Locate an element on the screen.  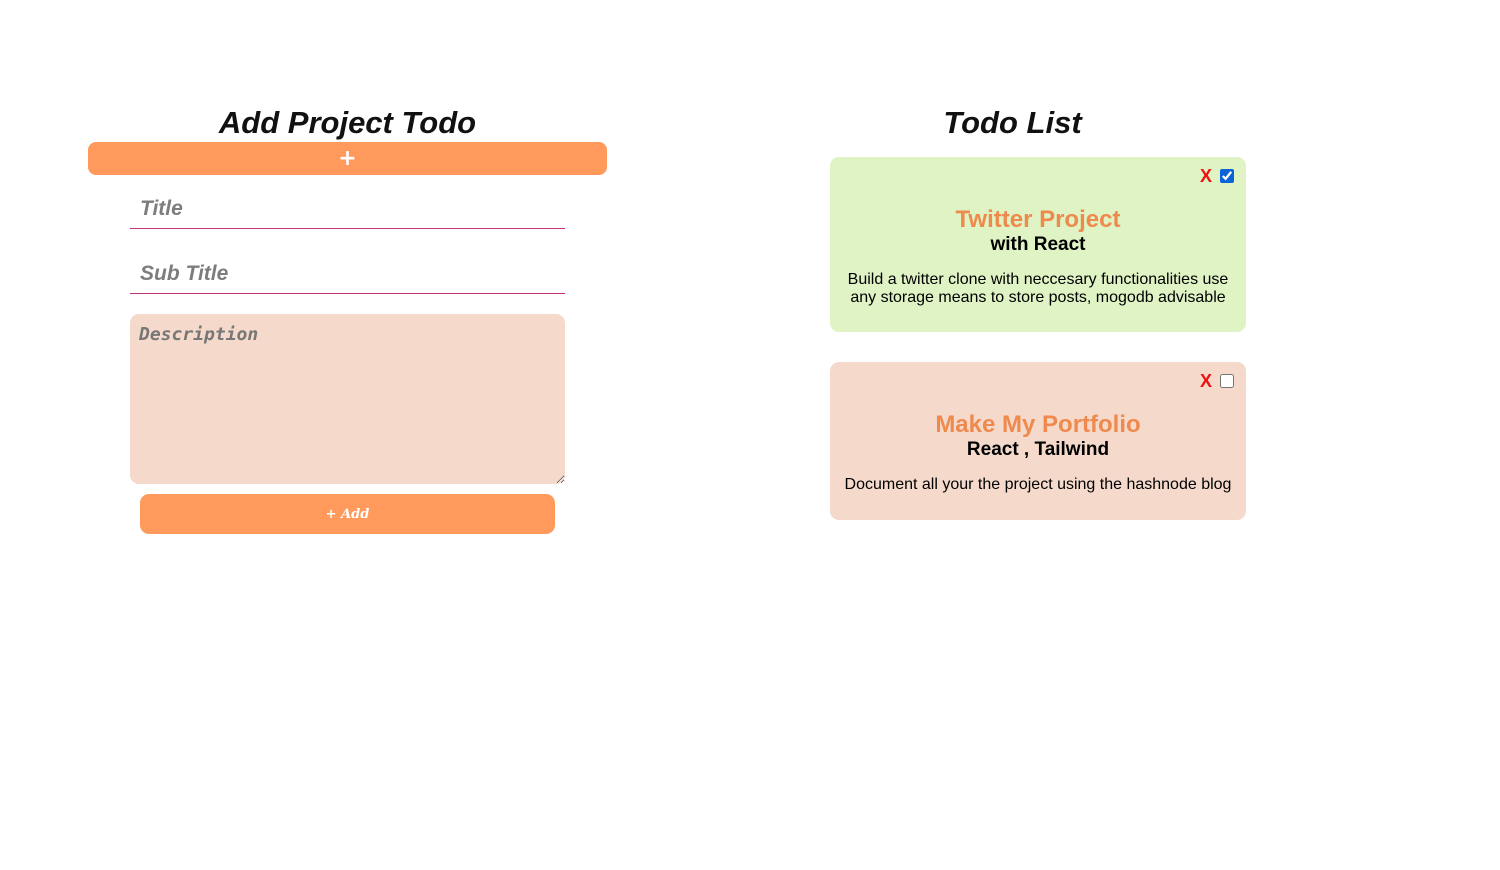
add-project-heading: Add Project Todo is located at coordinates (347, 122).